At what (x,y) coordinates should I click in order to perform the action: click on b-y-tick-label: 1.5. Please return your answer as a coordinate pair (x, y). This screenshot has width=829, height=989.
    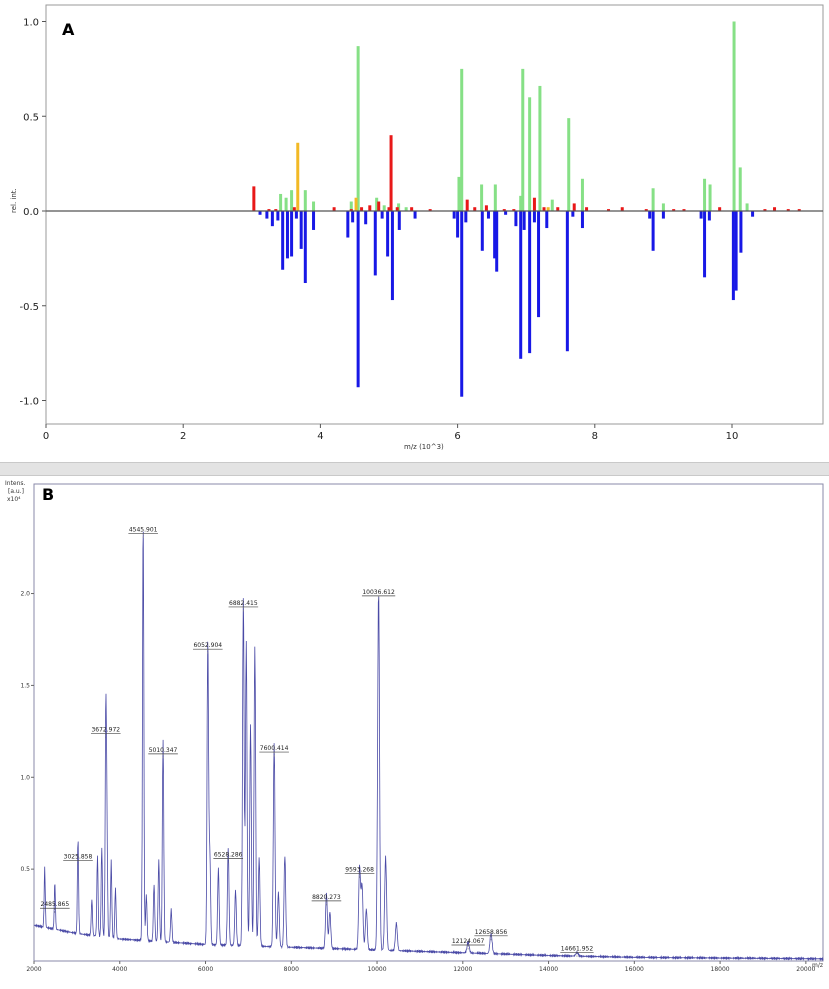
    Looking at the image, I should click on (25, 685).